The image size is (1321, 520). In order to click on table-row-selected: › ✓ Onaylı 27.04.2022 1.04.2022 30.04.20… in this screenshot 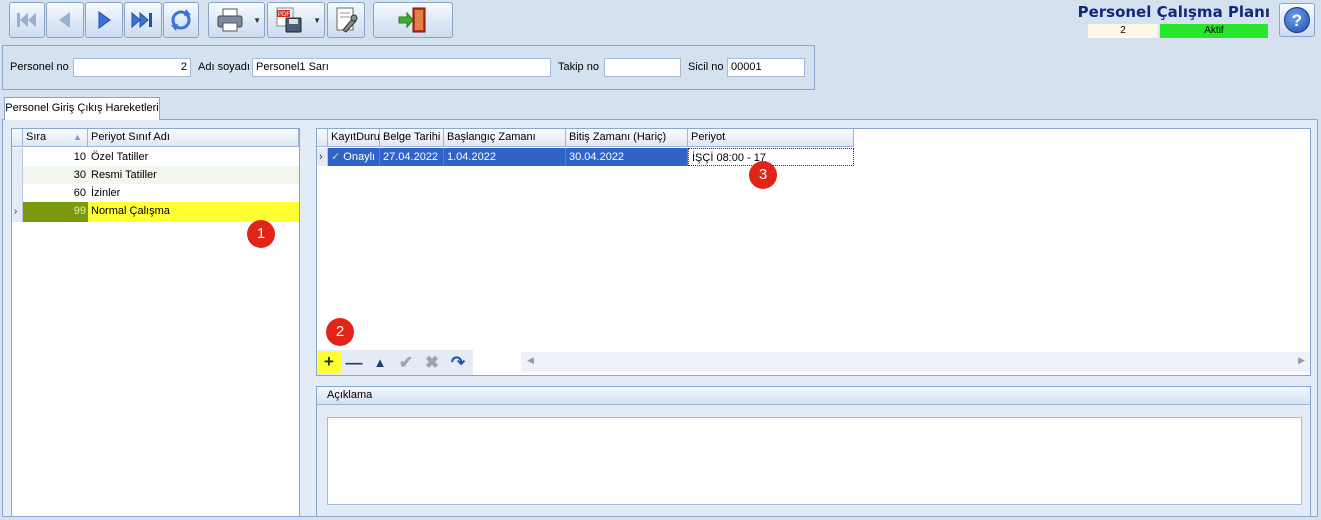, I will do `click(585, 157)`.